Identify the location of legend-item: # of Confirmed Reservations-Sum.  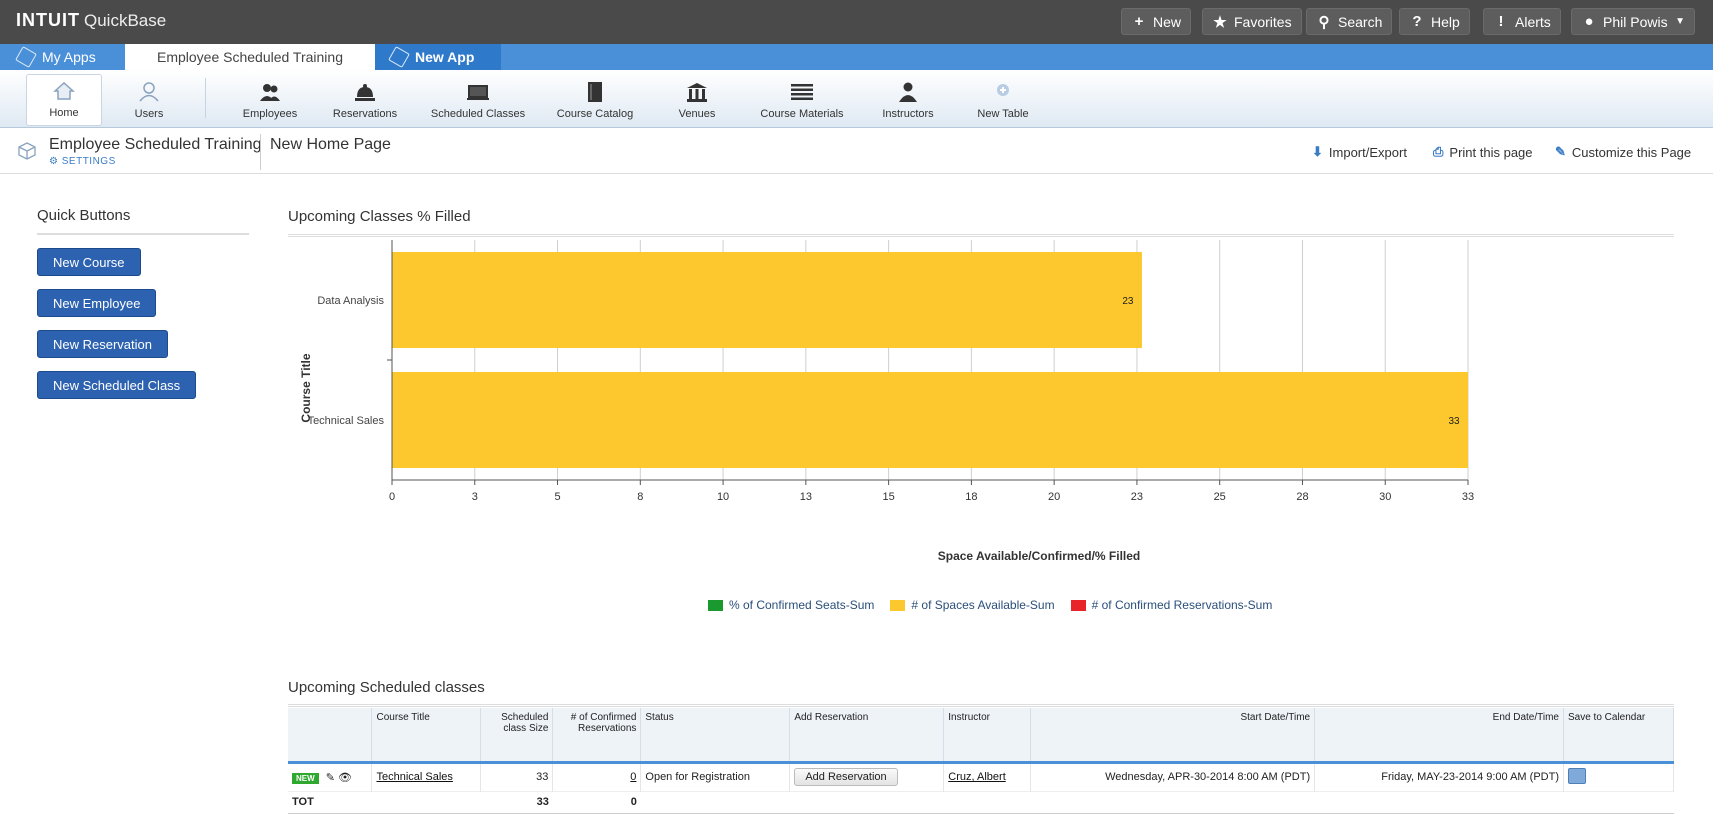
(1171, 605).